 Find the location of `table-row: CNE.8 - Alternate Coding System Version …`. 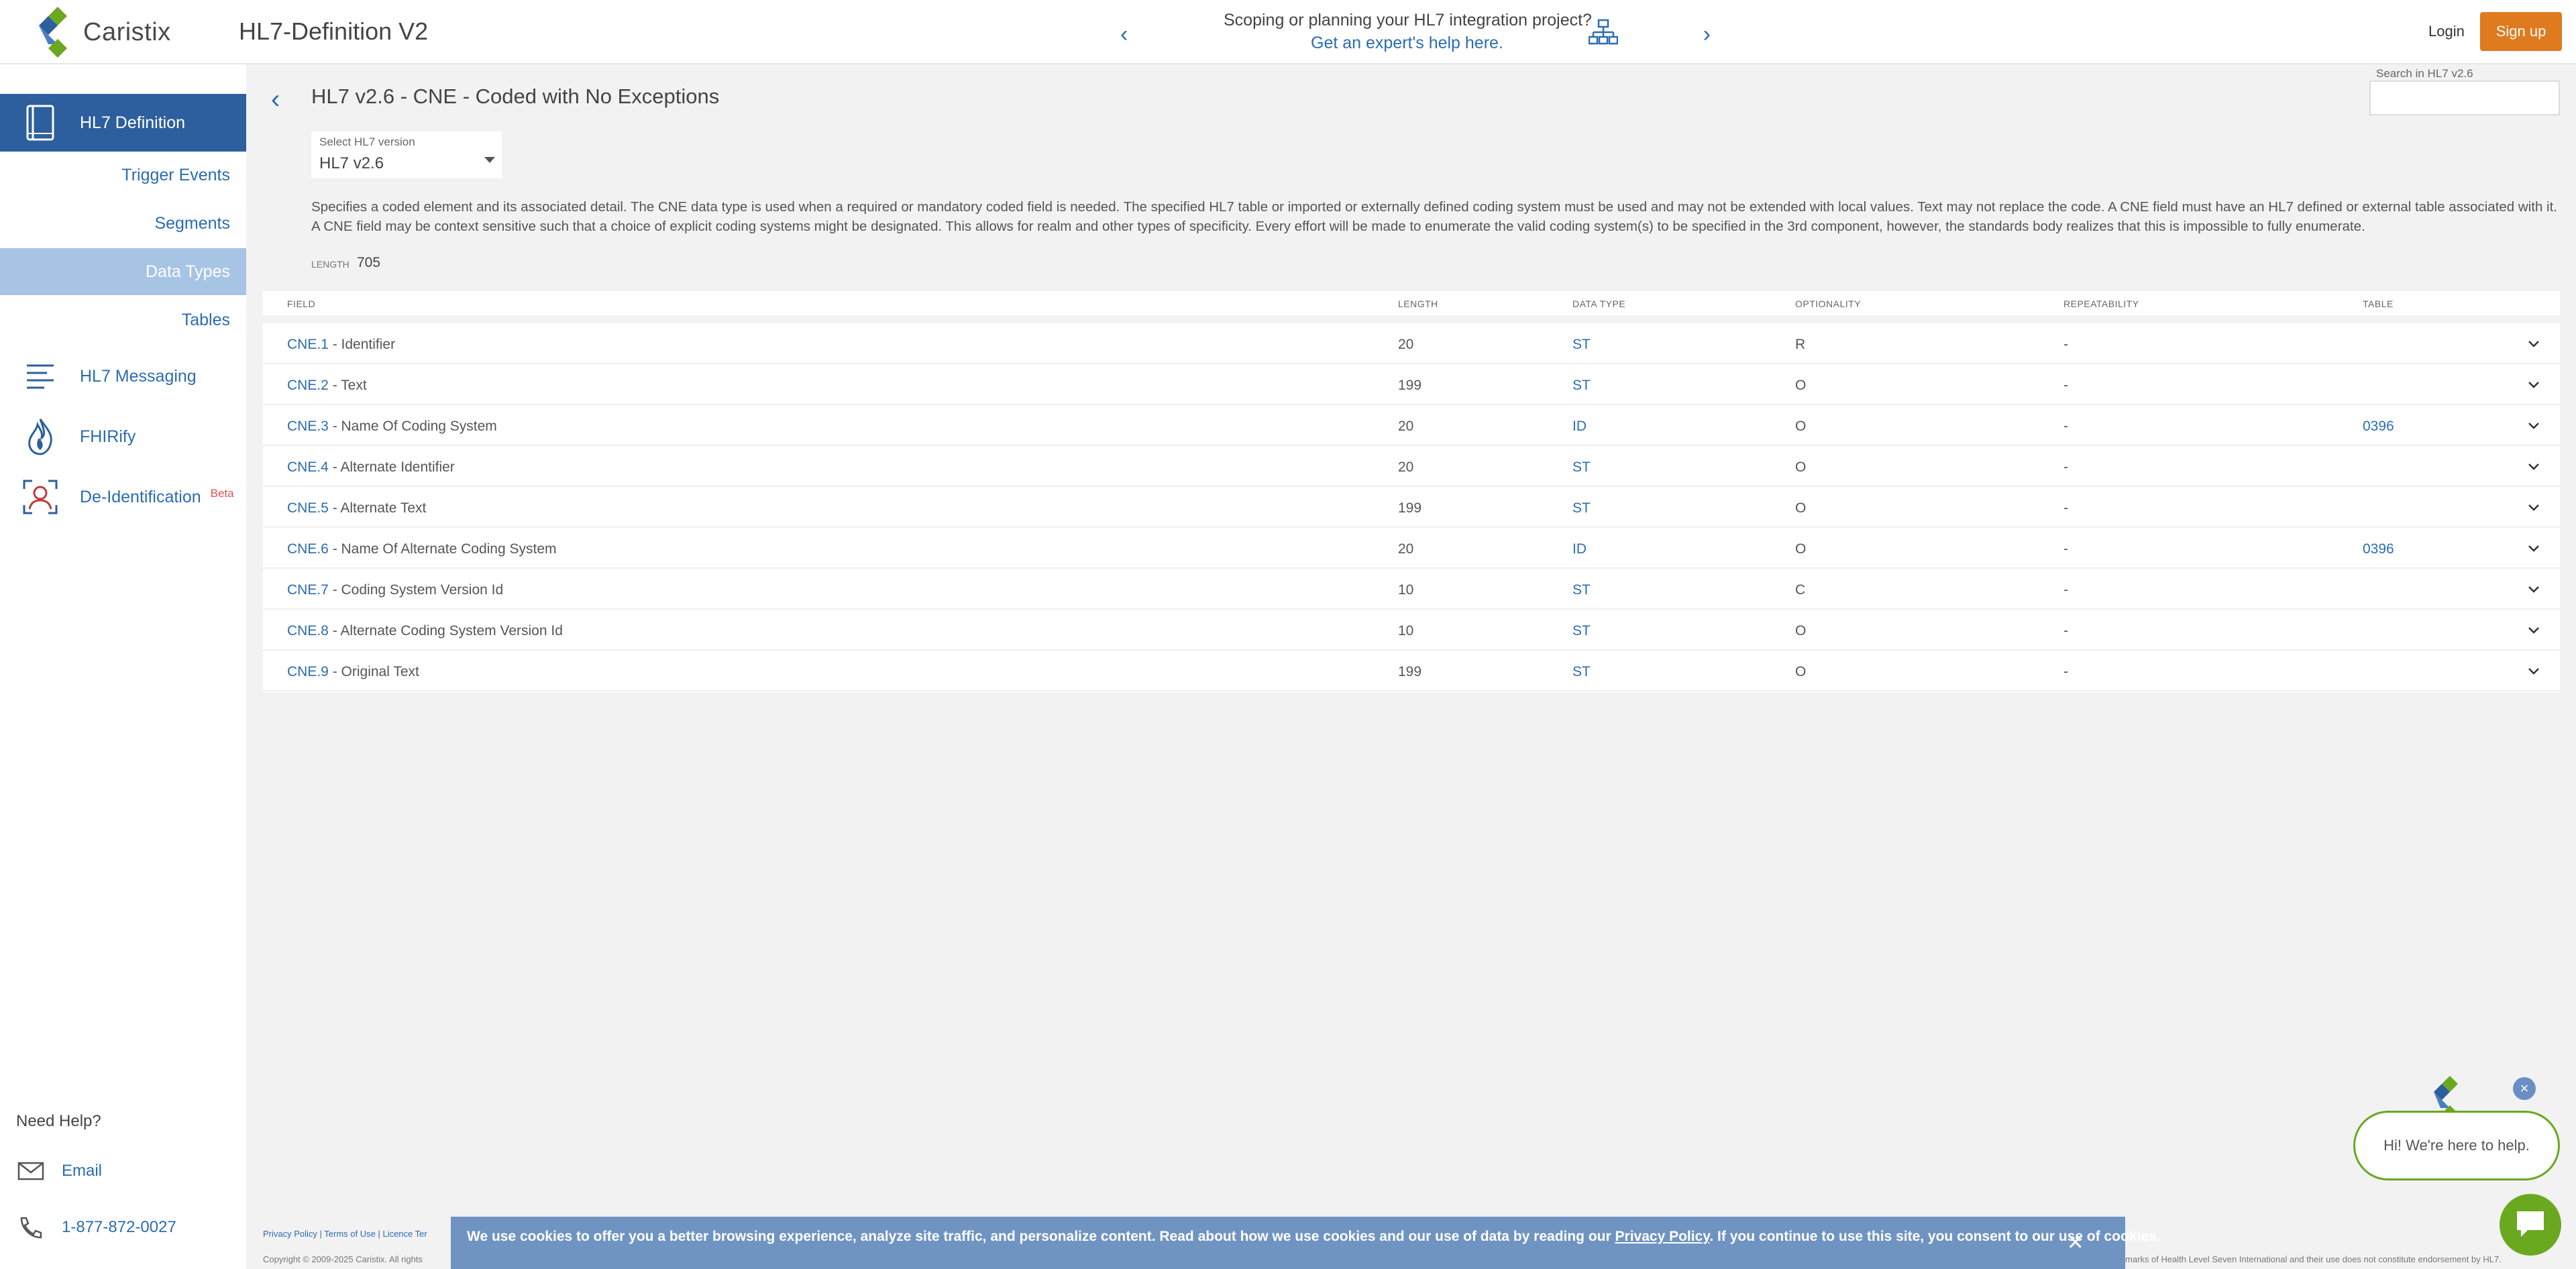

table-row: CNE.8 - Alternate Coding System Version … is located at coordinates (1411, 630).